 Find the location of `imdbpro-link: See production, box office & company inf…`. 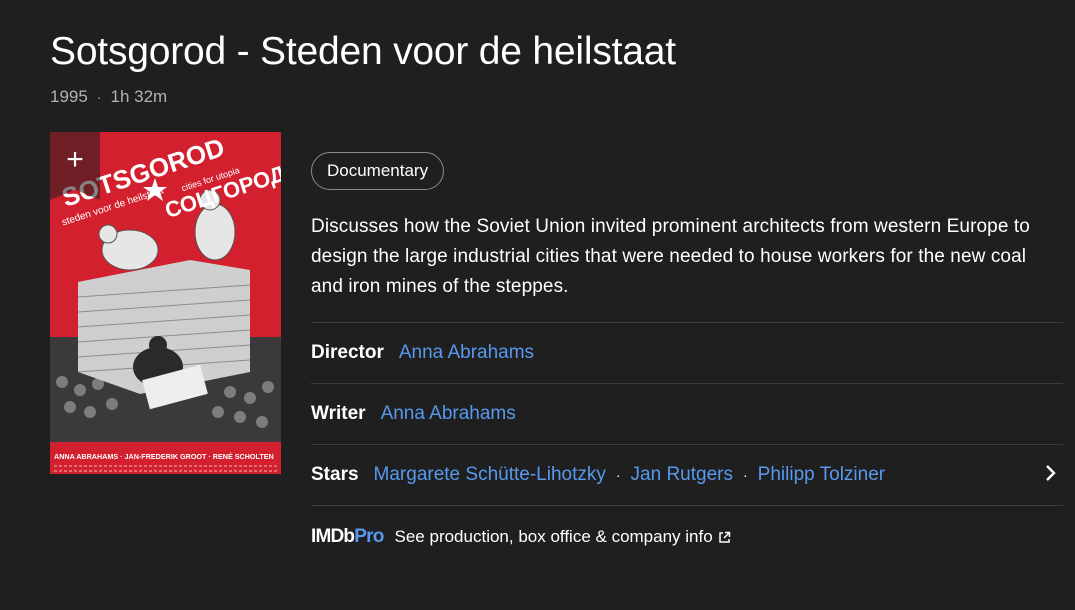

imdbpro-link: See production, box office & company inf… is located at coordinates (554, 537).